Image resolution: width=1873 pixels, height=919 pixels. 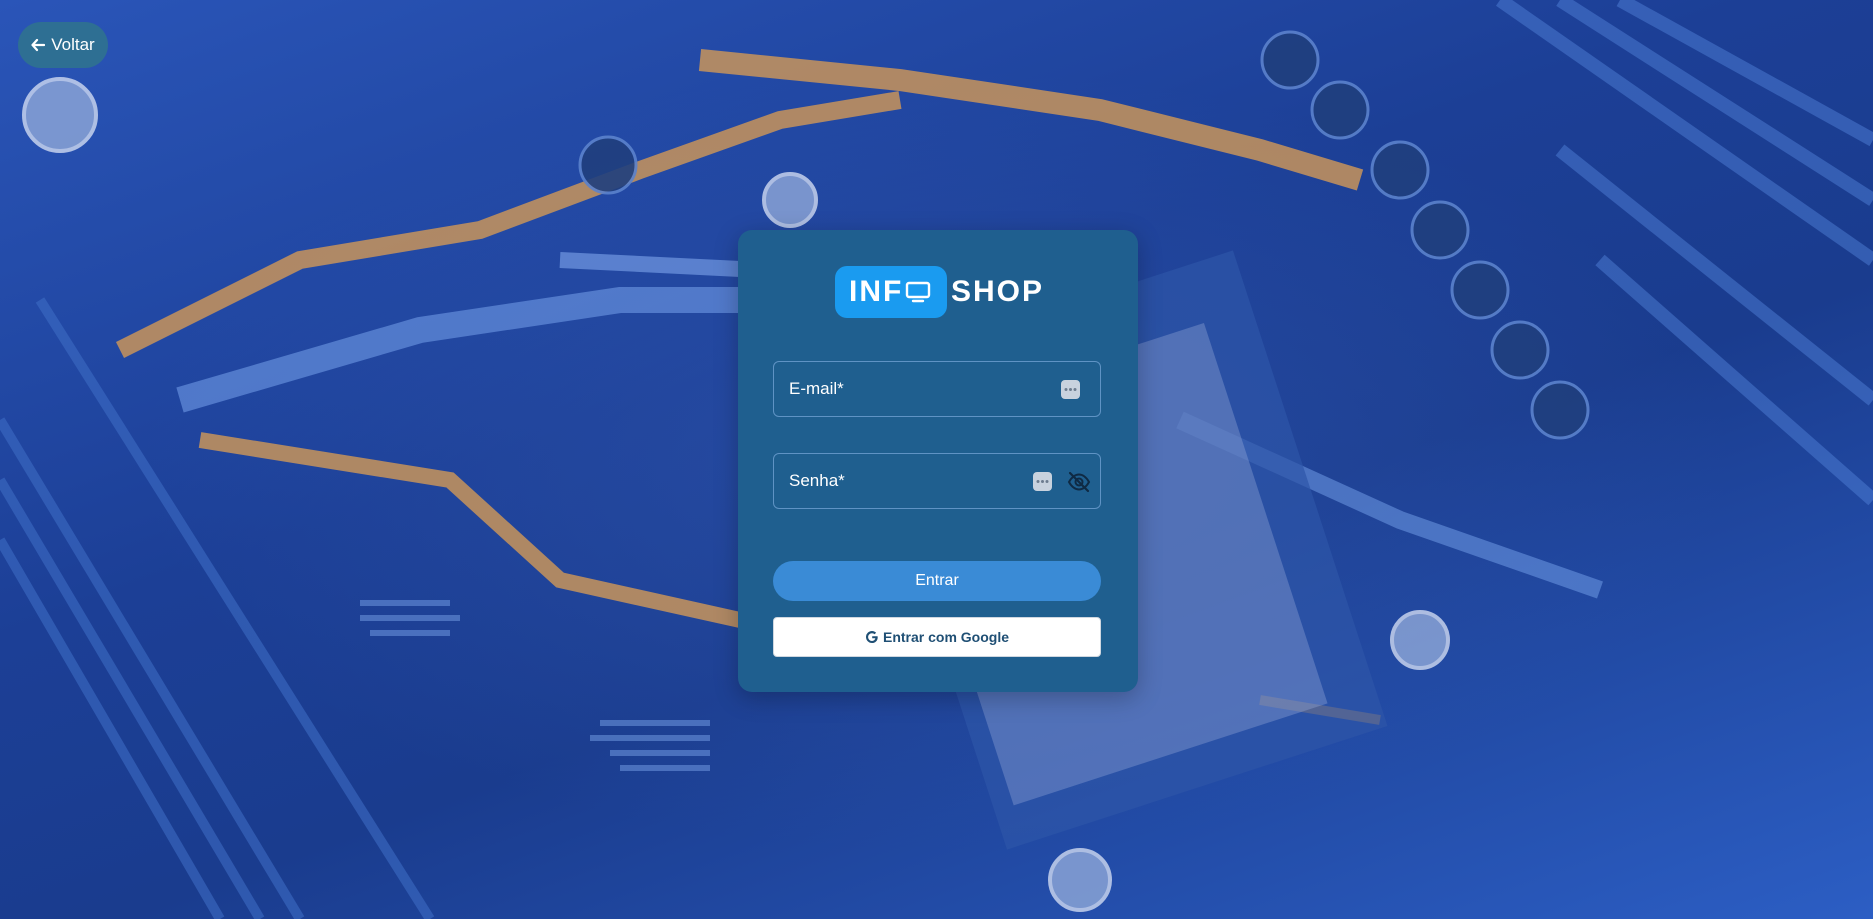 I want to click on logo-box: INF, so click(x=891, y=292).